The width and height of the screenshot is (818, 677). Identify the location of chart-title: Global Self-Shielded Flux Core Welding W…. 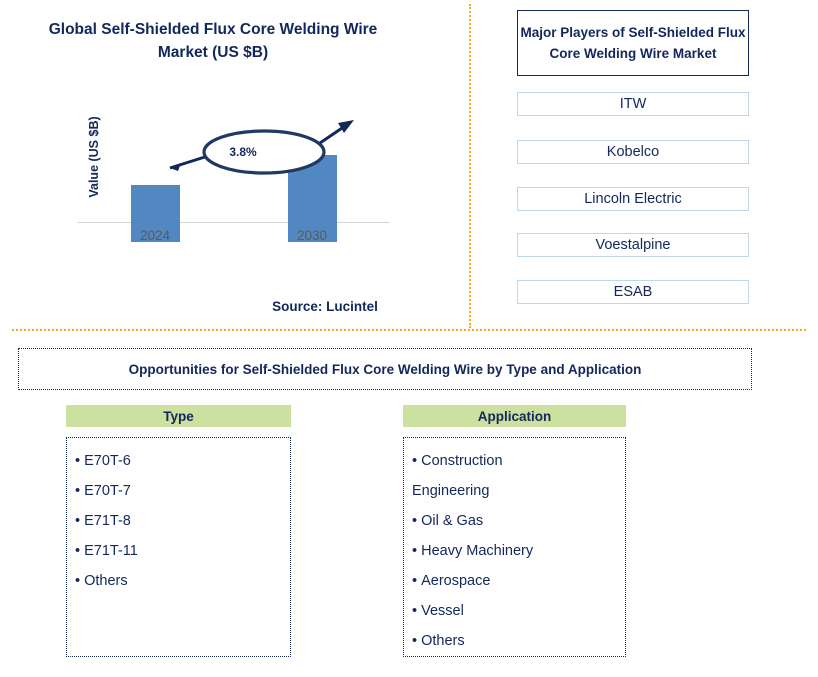
(213, 41).